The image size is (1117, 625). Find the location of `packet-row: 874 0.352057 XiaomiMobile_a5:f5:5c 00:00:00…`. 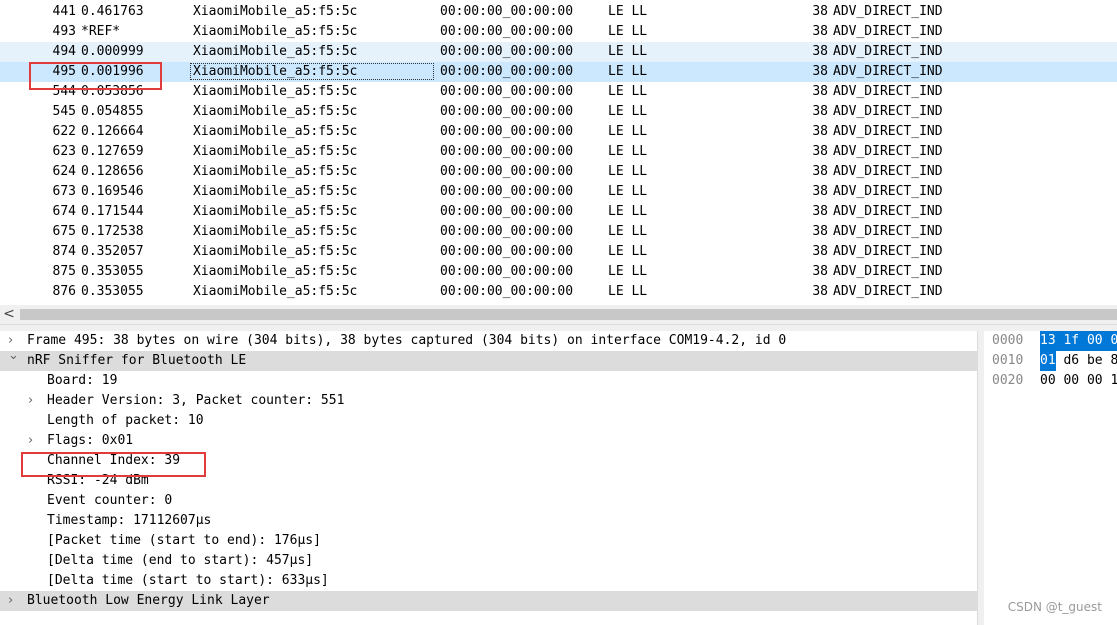

packet-row: 874 0.352057 XiaomiMobile_a5:f5:5c 00:00:00… is located at coordinates (558, 252).